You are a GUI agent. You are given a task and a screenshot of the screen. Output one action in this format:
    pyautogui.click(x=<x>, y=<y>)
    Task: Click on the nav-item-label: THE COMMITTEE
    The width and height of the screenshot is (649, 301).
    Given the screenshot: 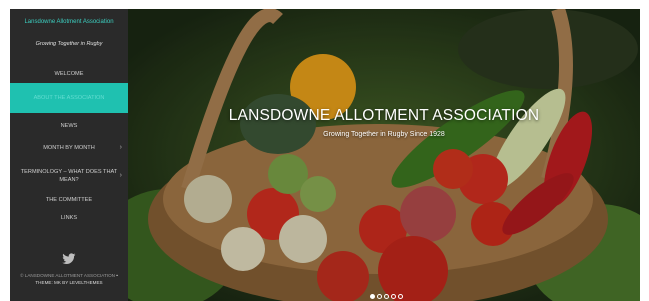 What is the action you would take?
    pyautogui.click(x=69, y=200)
    